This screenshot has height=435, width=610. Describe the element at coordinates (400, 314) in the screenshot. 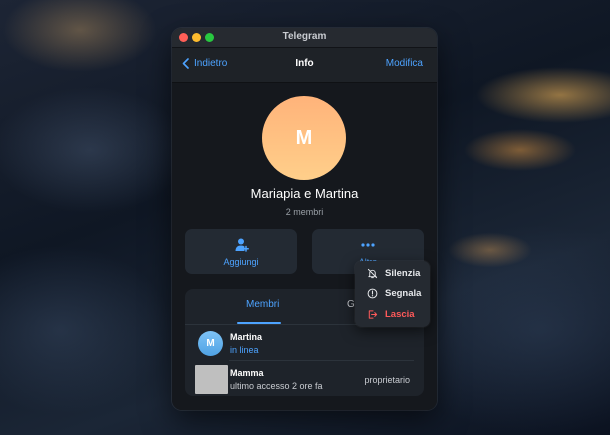

I see `menu-item-label: Lascia` at that location.